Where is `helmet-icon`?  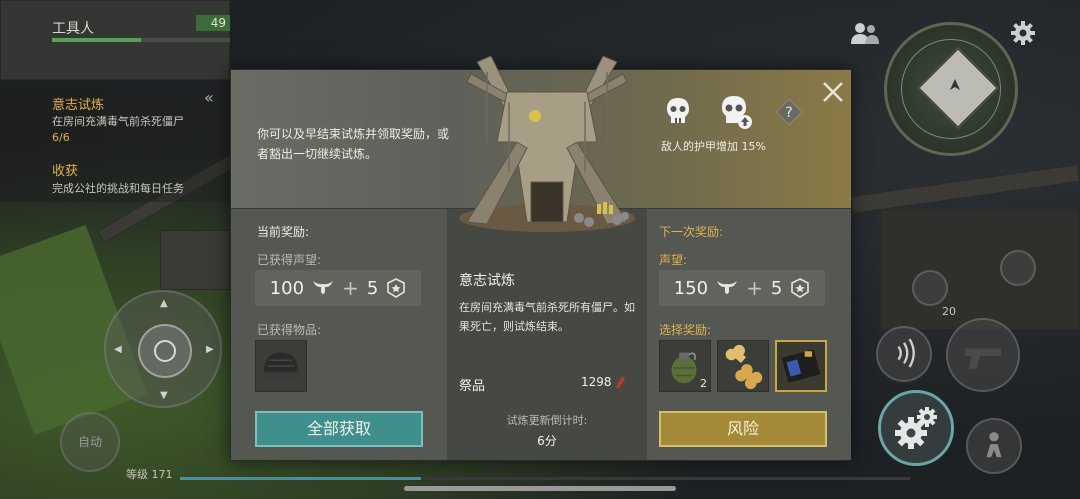 helmet-icon is located at coordinates (281, 366).